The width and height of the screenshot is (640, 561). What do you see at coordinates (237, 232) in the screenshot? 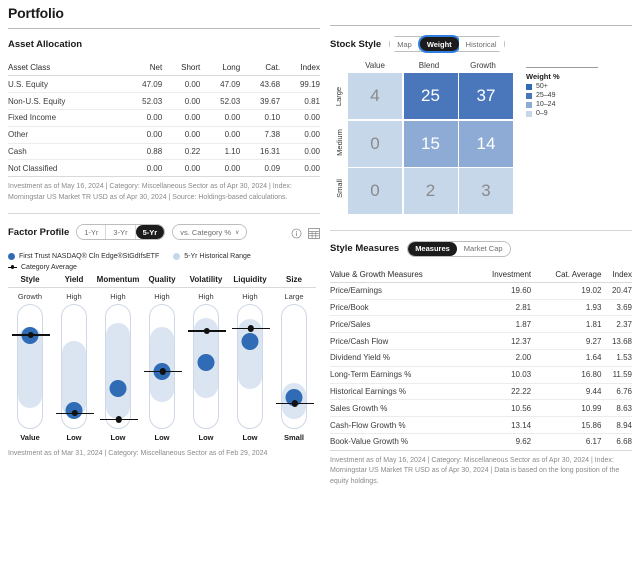
I see `chevron-down-icon: ∨` at bounding box center [237, 232].